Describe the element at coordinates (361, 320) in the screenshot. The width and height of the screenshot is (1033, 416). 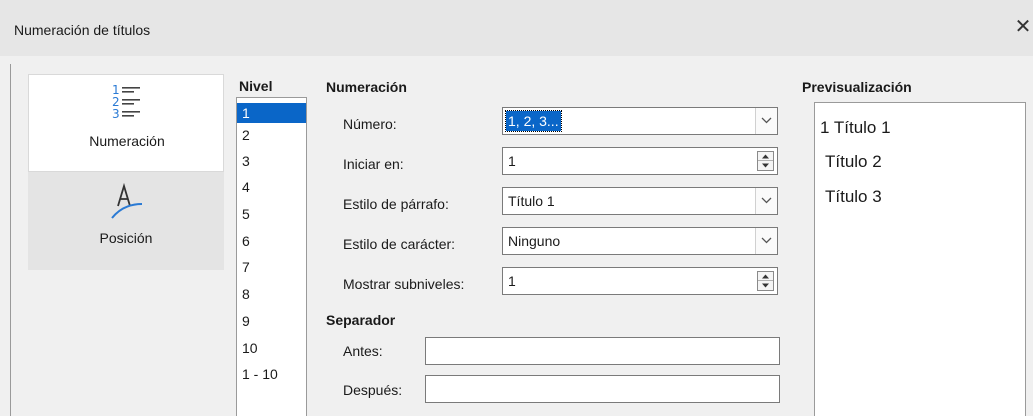
I see `separator-header: Separador` at that location.